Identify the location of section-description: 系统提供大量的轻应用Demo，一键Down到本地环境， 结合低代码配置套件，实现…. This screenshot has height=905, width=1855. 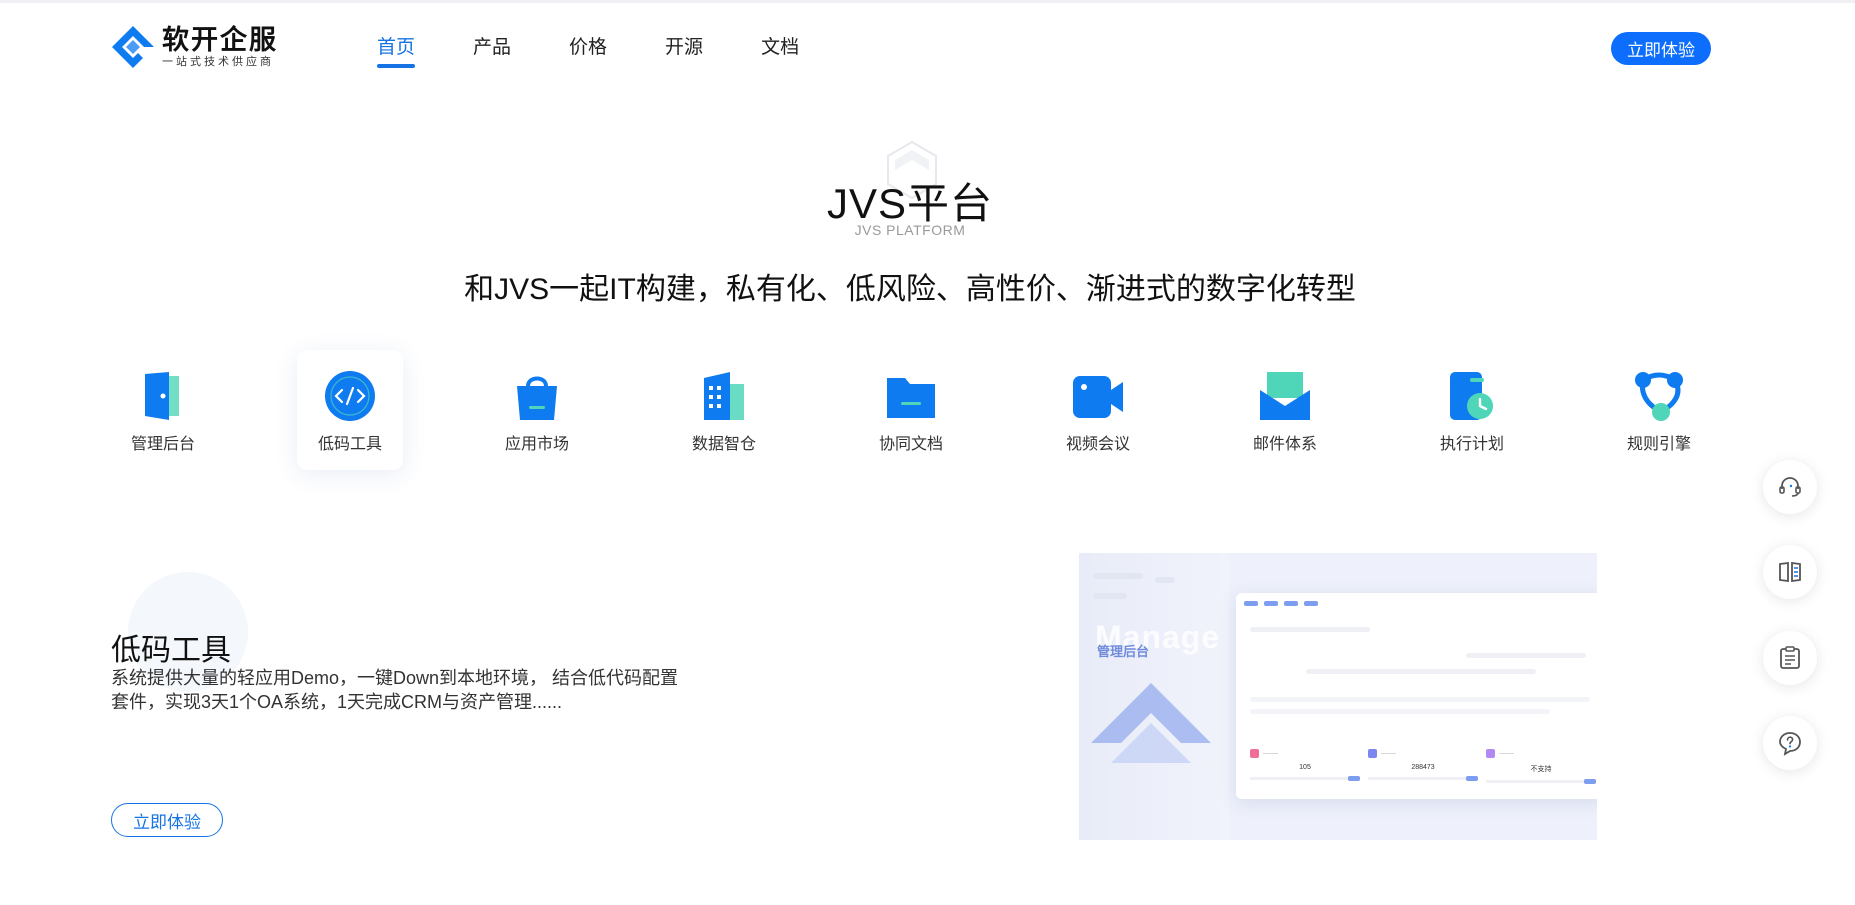
(395, 690).